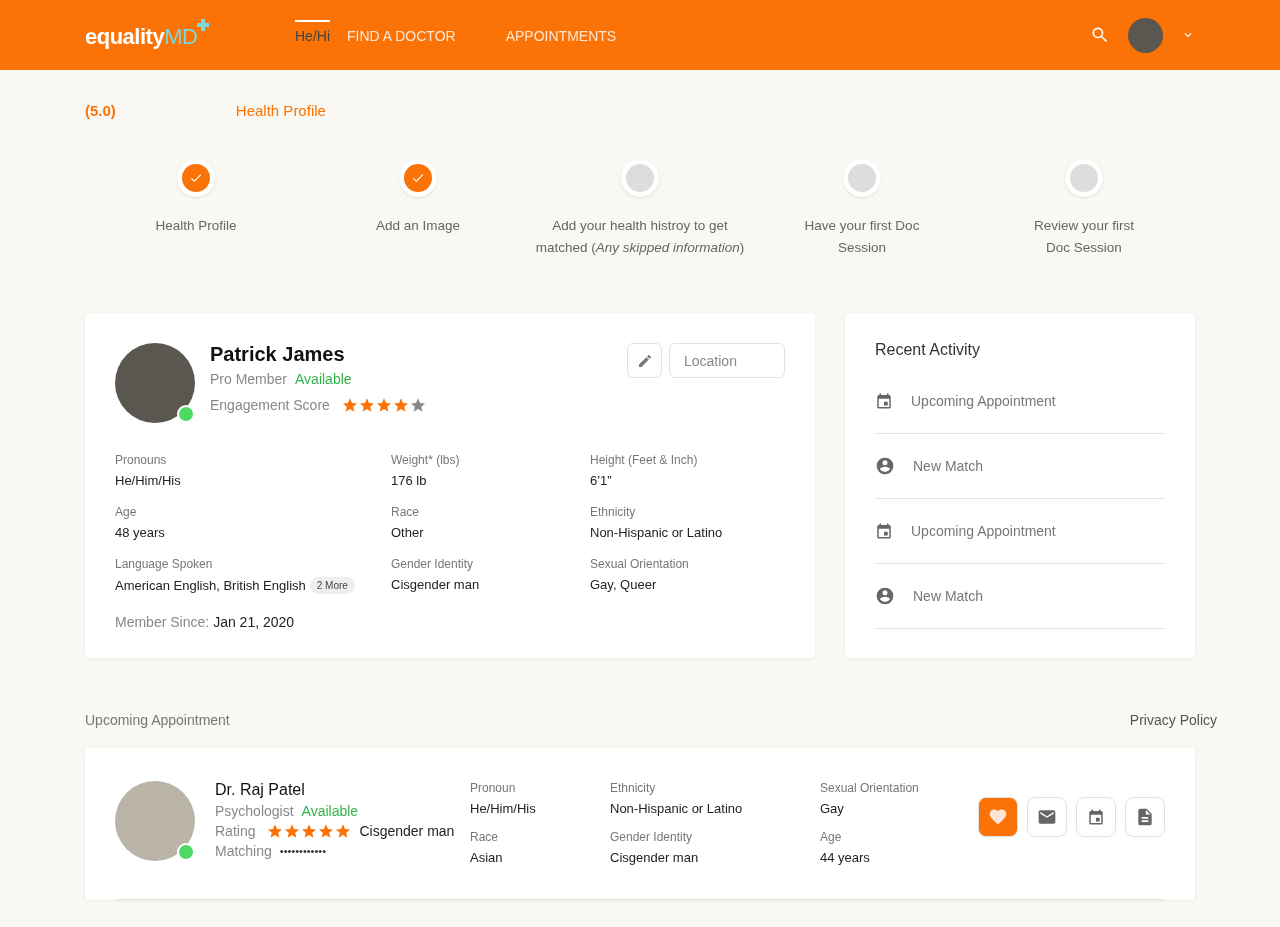  I want to click on step-label: Add your health histroy to get matched (Any skipped information), so click(640, 237).